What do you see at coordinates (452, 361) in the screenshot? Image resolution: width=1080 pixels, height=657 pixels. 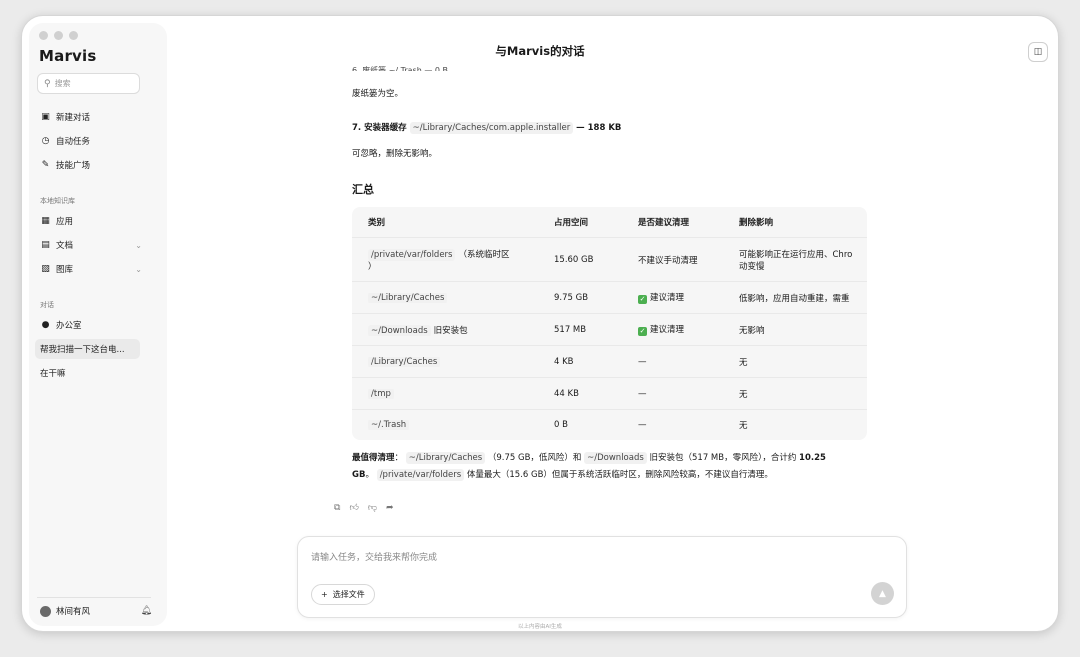 I see `cell-category: /Library/Caches` at bounding box center [452, 361].